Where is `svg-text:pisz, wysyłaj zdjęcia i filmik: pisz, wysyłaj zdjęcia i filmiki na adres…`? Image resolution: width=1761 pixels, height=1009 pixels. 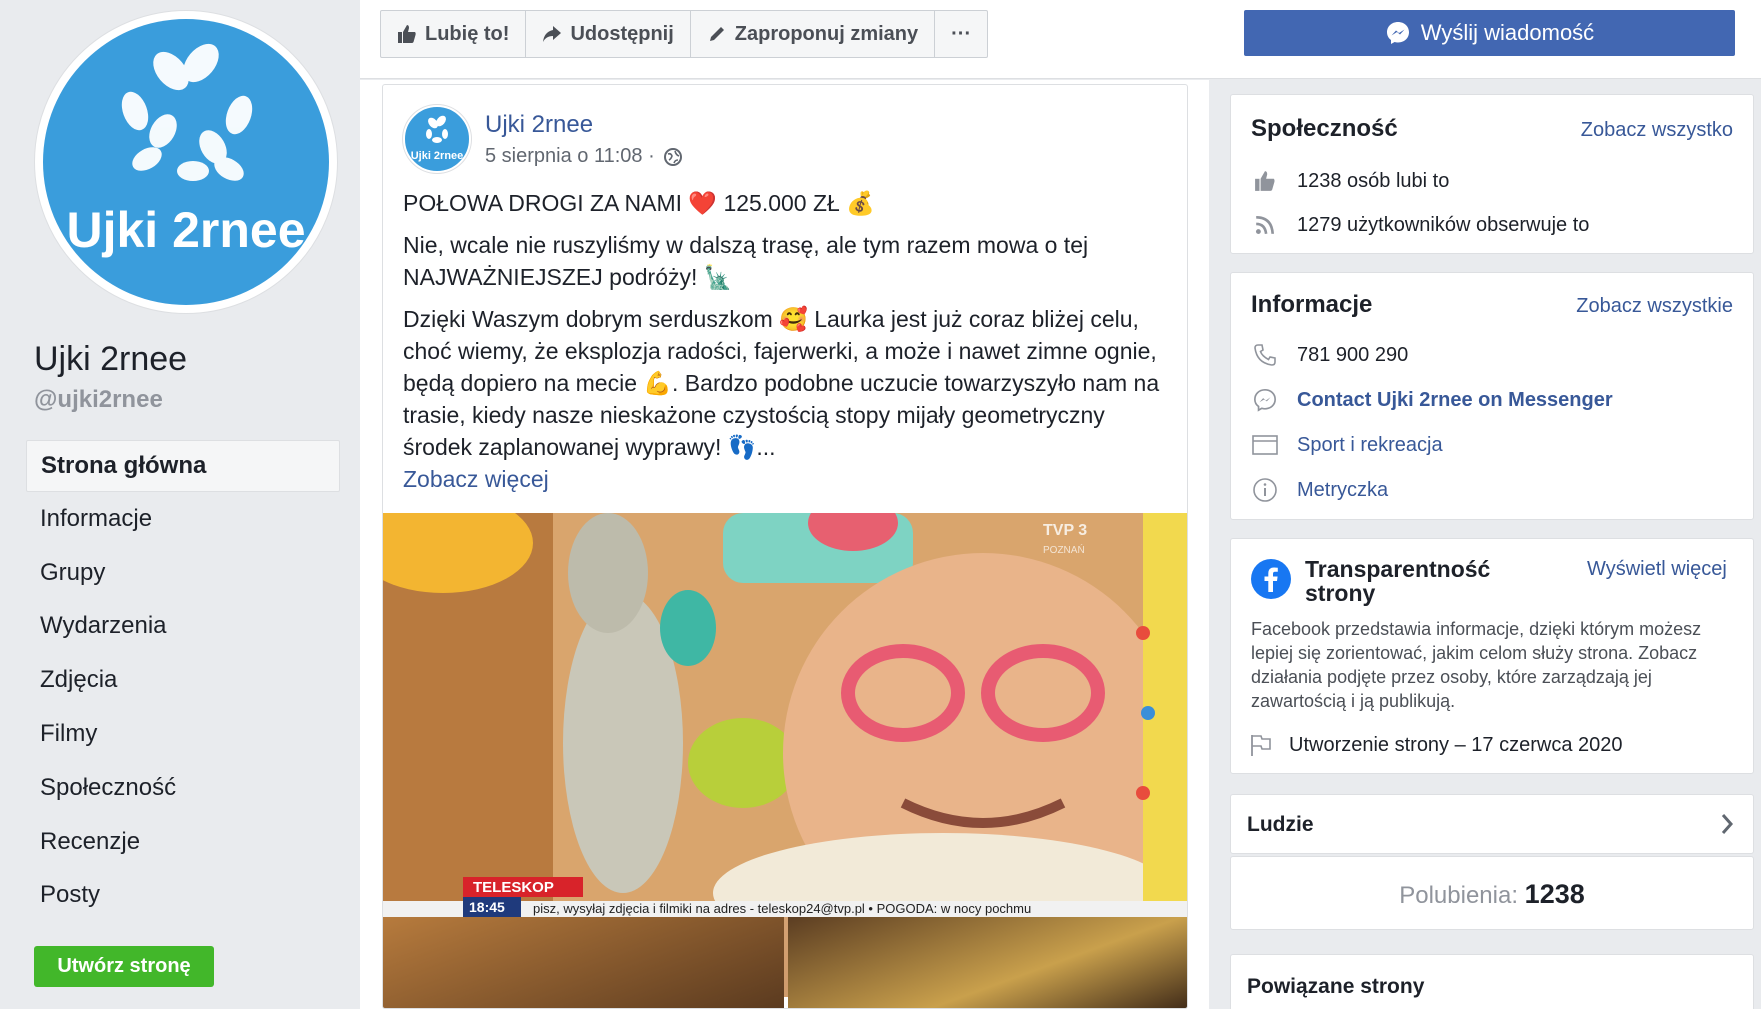
svg-text:pisz, wysyłaj zdjęcia i filmik: pisz, wysyłaj zdjęcia i filmiki na adres… is located at coordinates (782, 908).